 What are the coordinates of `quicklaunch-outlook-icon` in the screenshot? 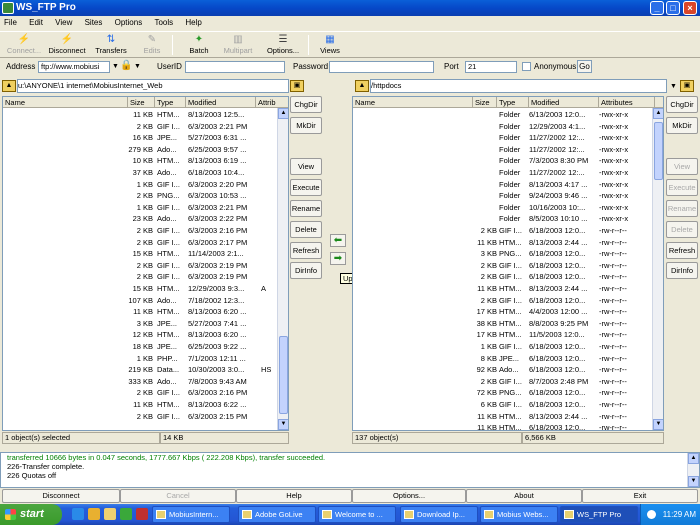 It's located at (94, 514).